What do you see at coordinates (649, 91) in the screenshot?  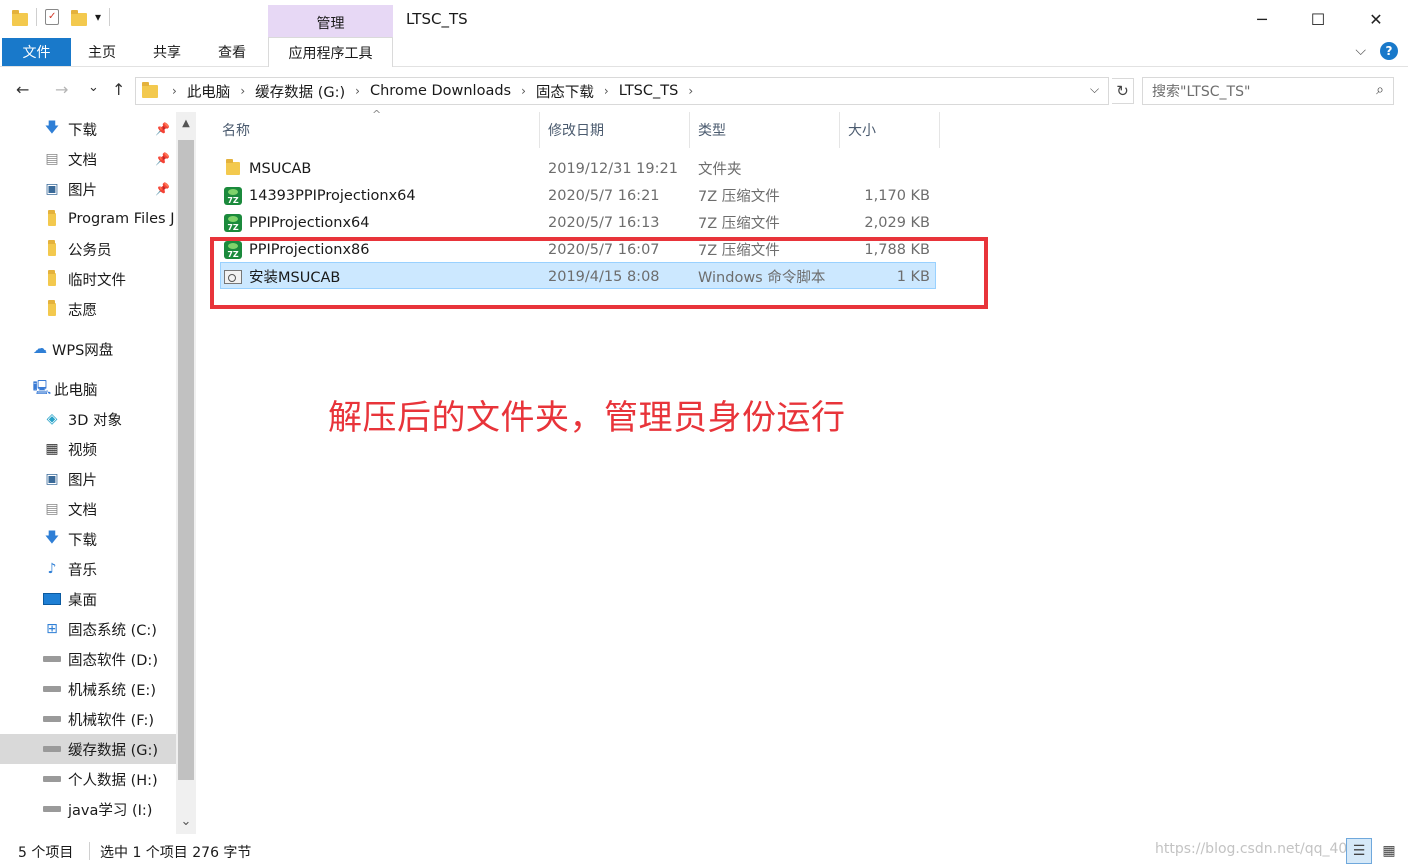 I see `breadcrumb-ltsc-ts: LTSC_TS` at bounding box center [649, 91].